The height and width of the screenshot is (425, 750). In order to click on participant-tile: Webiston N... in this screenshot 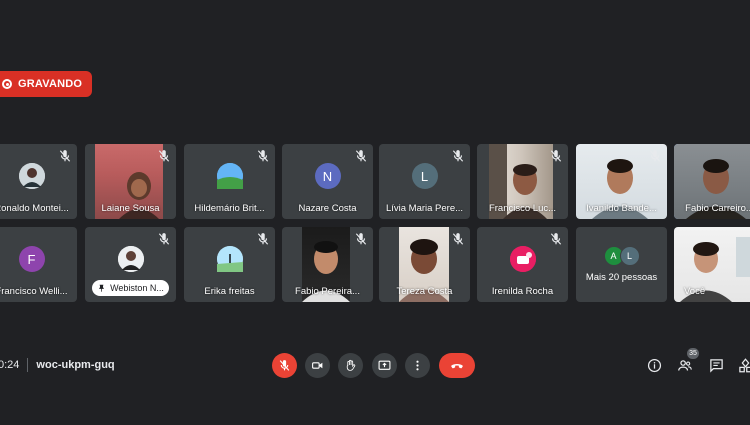, I will do `click(130, 264)`.